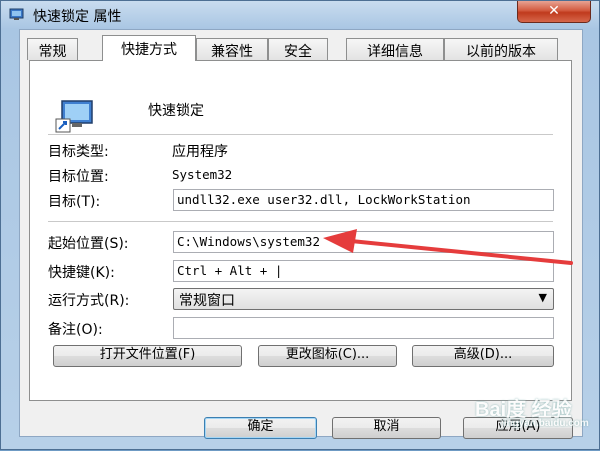 Image resolution: width=600 pixels, height=451 pixels. I want to click on shortcut-key-input: Ctrl + Alt + |, so click(363, 271).